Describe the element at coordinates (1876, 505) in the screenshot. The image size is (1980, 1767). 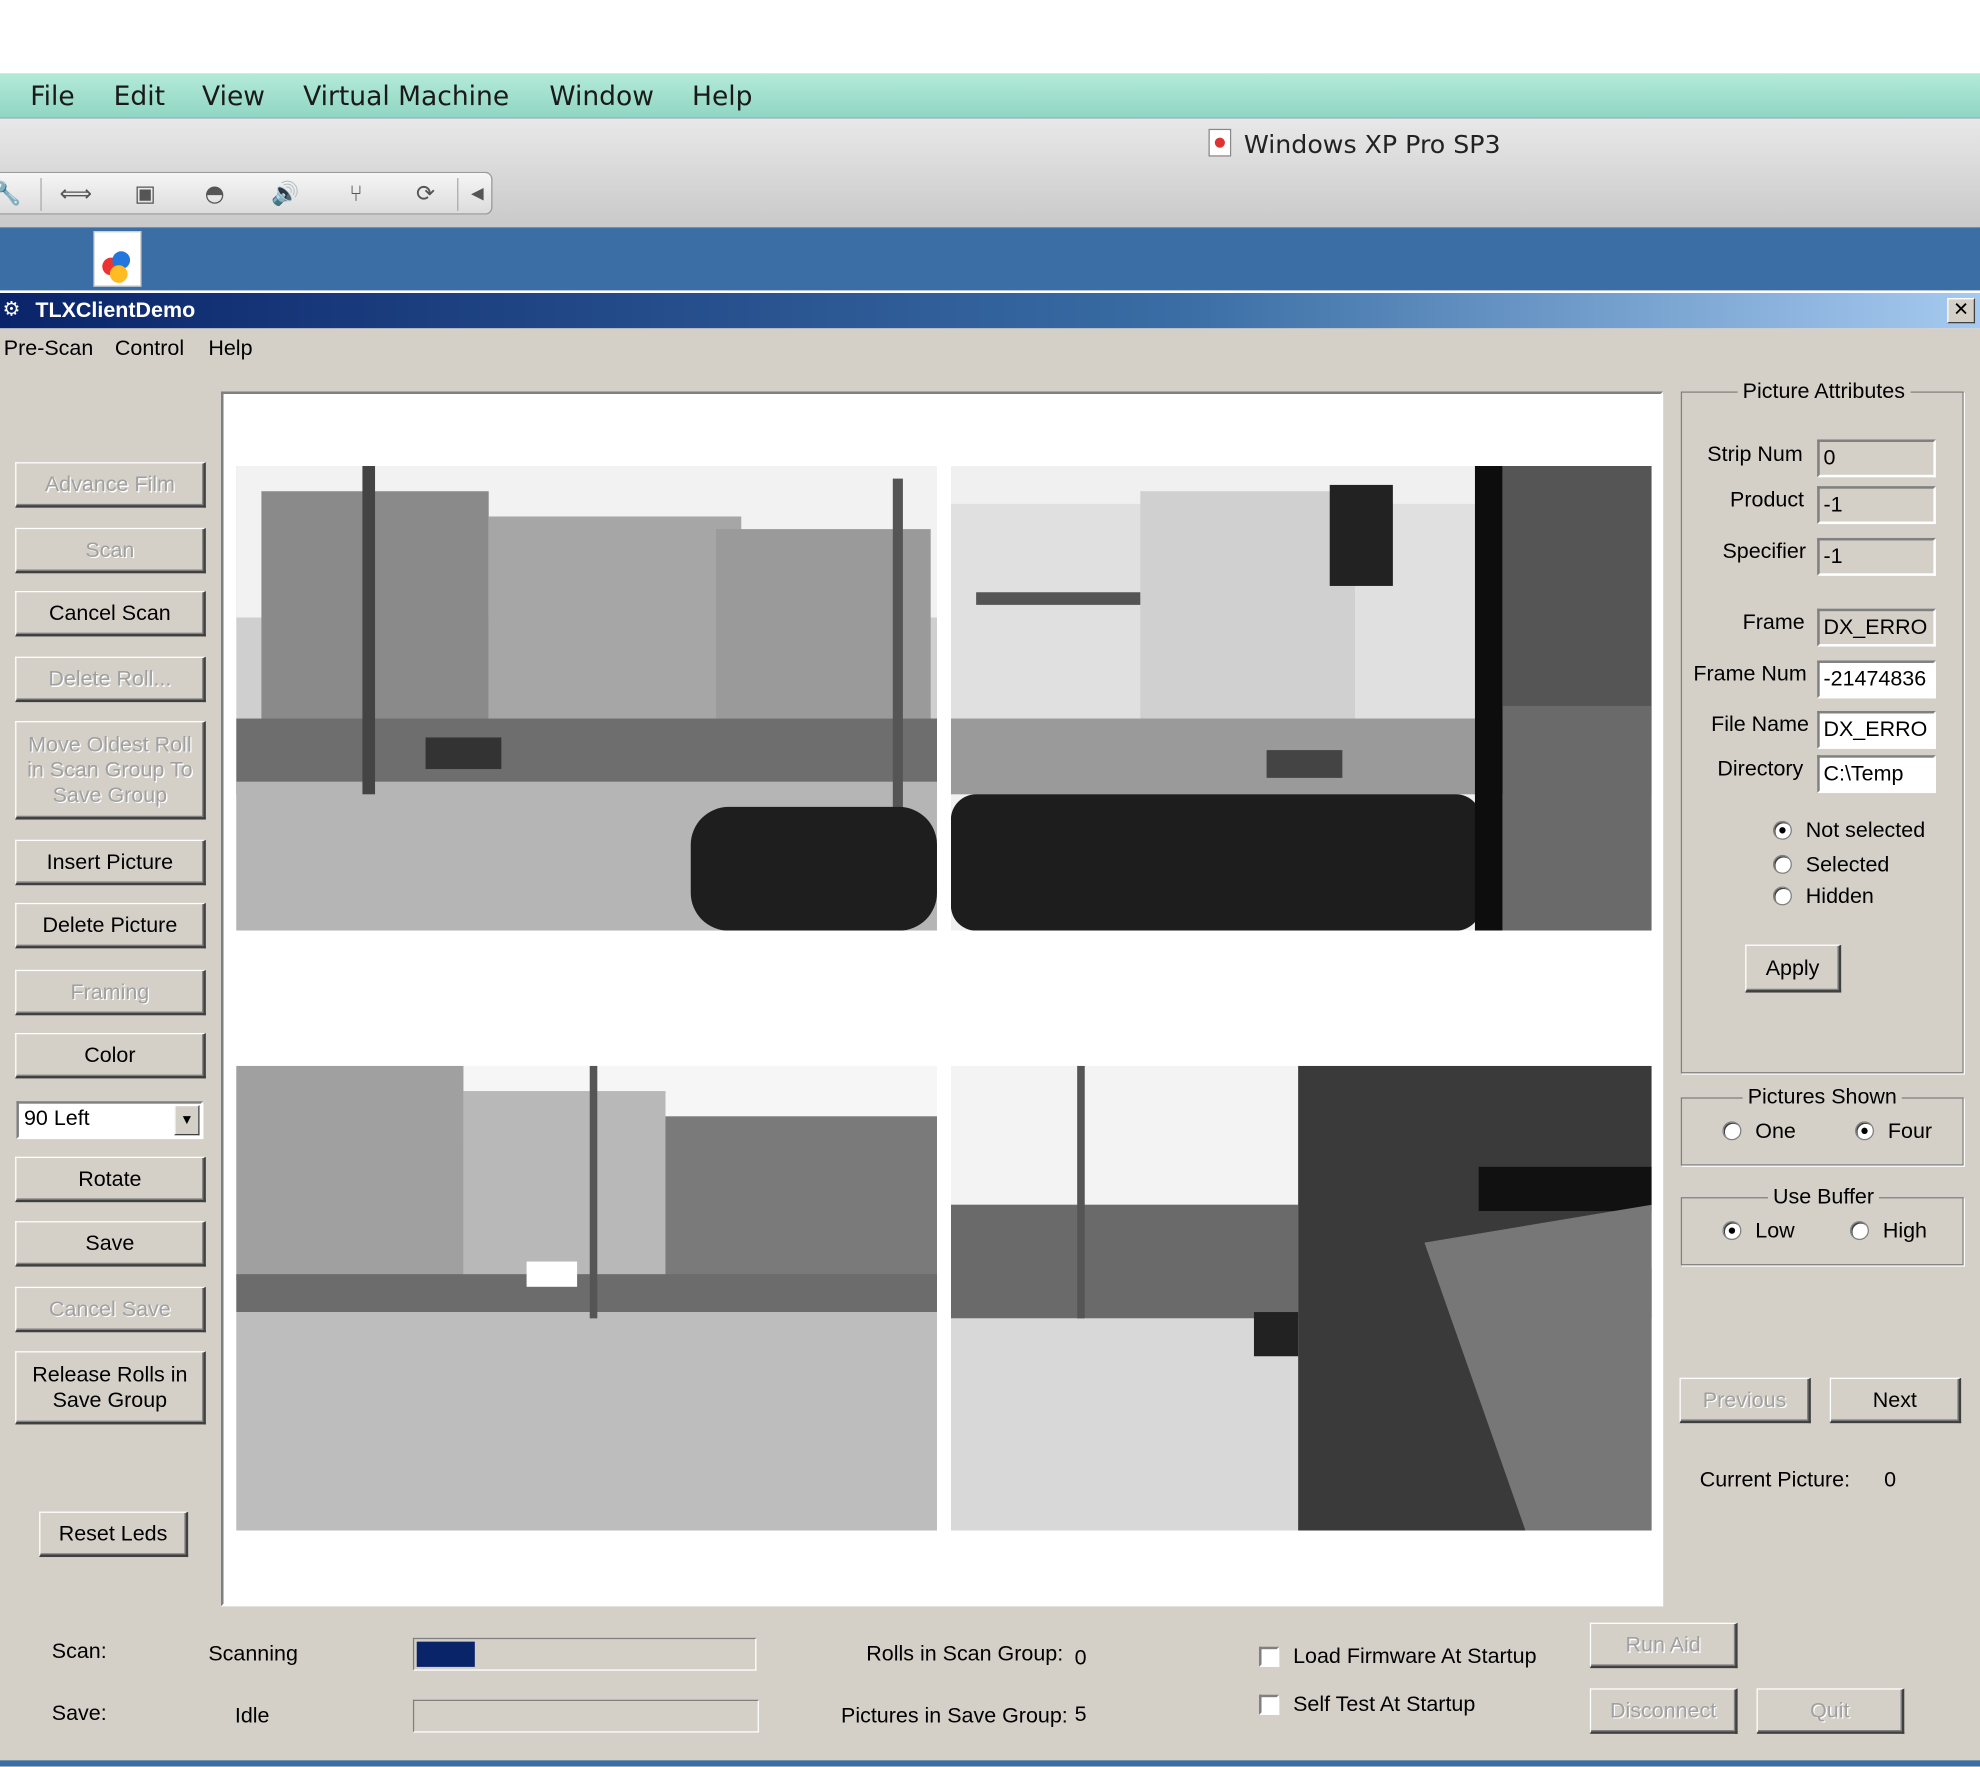
I see `product-field: -1` at that location.